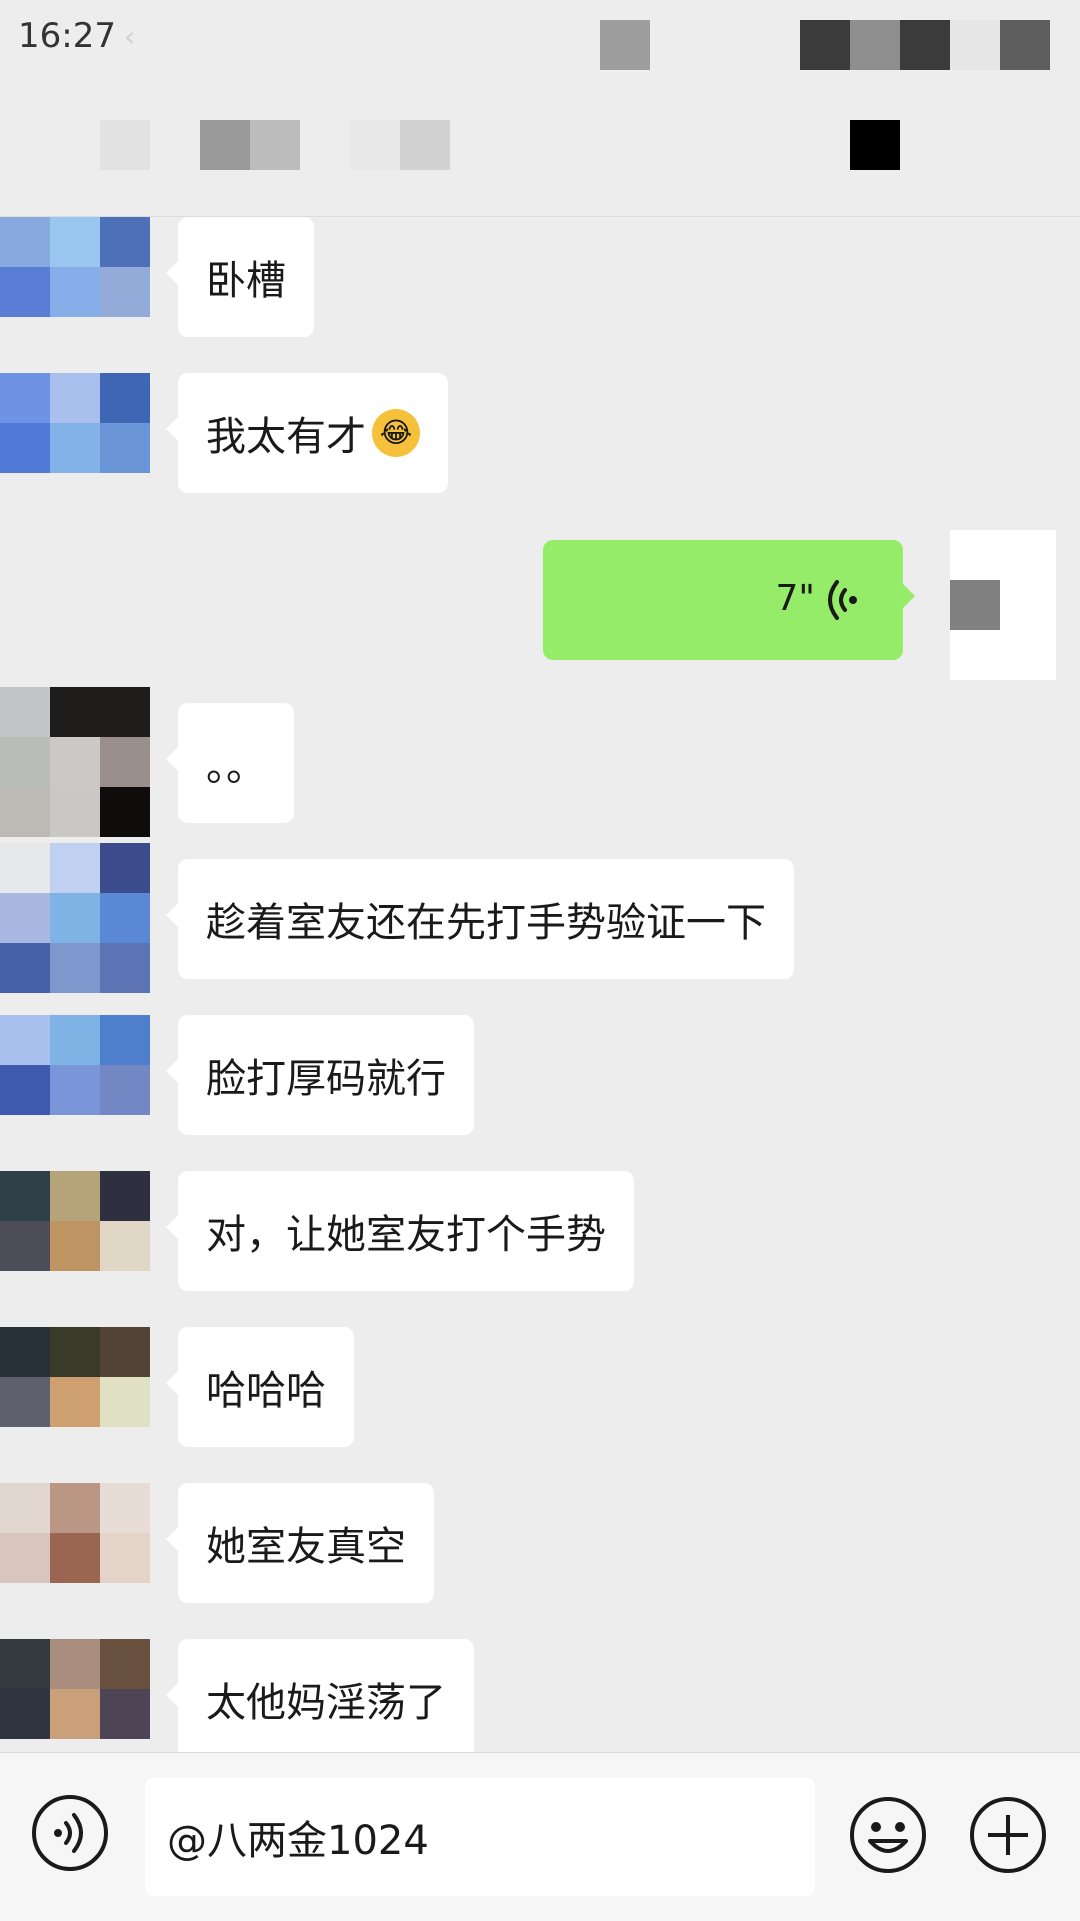  What do you see at coordinates (540, 148) in the screenshot?
I see `chat-header` at bounding box center [540, 148].